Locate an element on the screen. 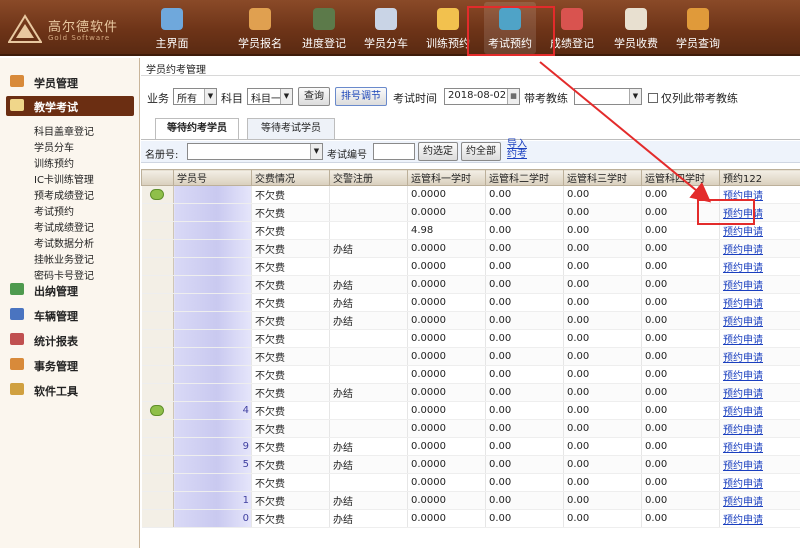  table-row: 5 不欠费 办结 0.0000 0.00 0.00 0.00 预约申请 is located at coordinates (470, 464).